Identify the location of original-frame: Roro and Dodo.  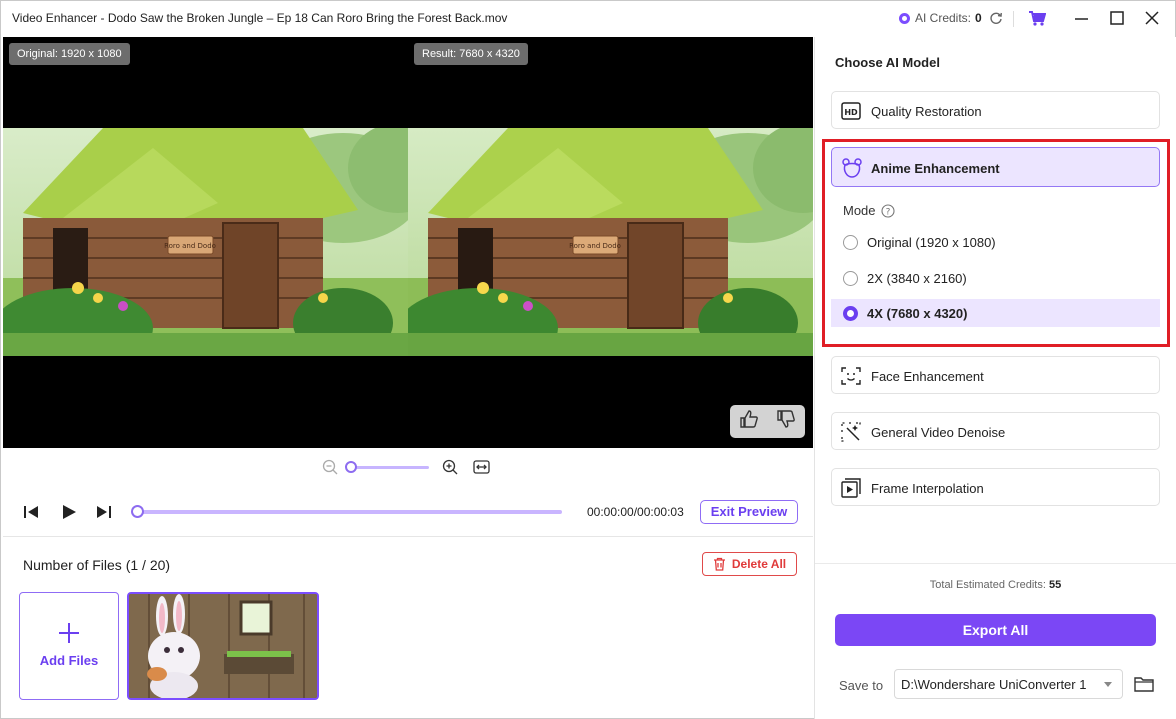
(205, 242).